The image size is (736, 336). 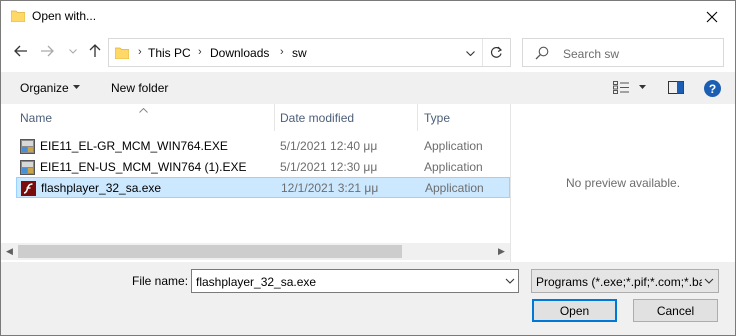 I want to click on recent-locations-button, so click(x=73, y=51).